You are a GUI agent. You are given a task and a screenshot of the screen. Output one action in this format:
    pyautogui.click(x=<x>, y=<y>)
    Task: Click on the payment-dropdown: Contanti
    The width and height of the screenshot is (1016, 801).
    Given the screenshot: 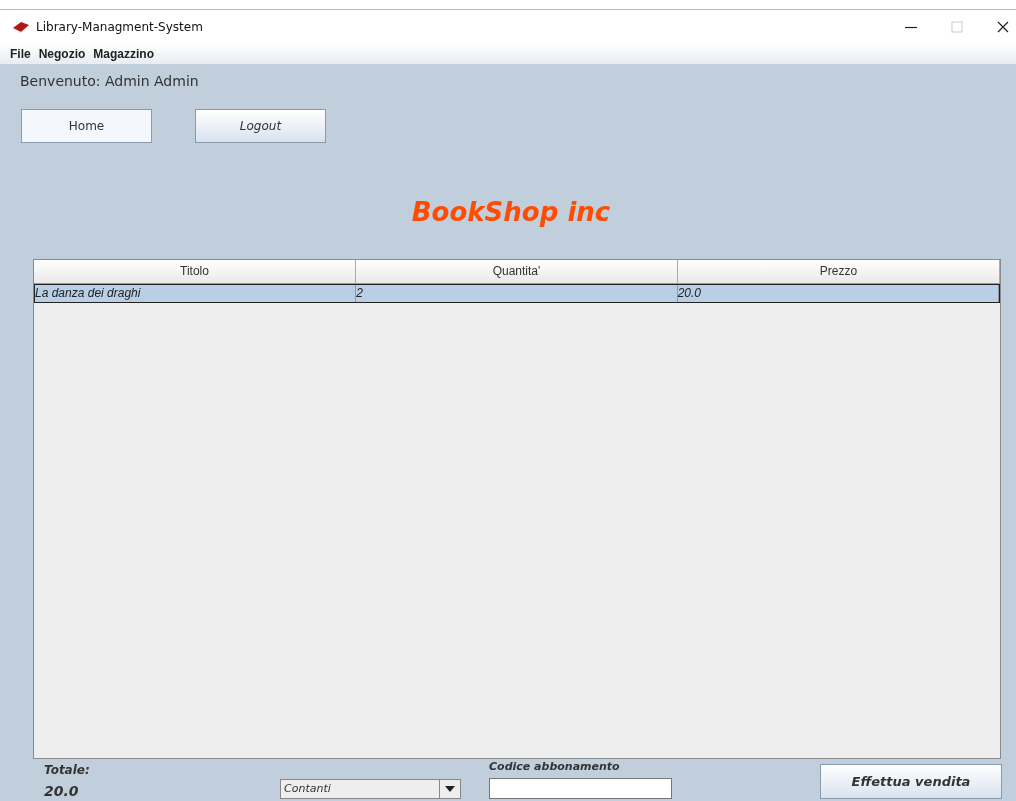 What is the action you would take?
    pyautogui.click(x=370, y=789)
    